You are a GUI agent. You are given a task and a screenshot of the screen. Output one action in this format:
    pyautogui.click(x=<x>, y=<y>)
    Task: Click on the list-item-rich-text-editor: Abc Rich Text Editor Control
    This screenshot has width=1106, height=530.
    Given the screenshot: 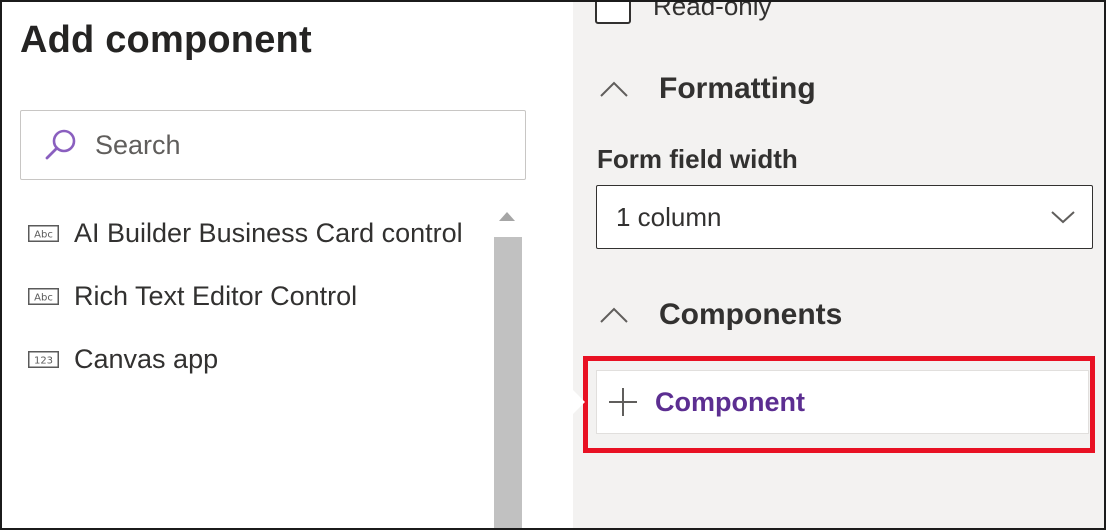 What is the action you would take?
    pyautogui.click(x=258, y=296)
    